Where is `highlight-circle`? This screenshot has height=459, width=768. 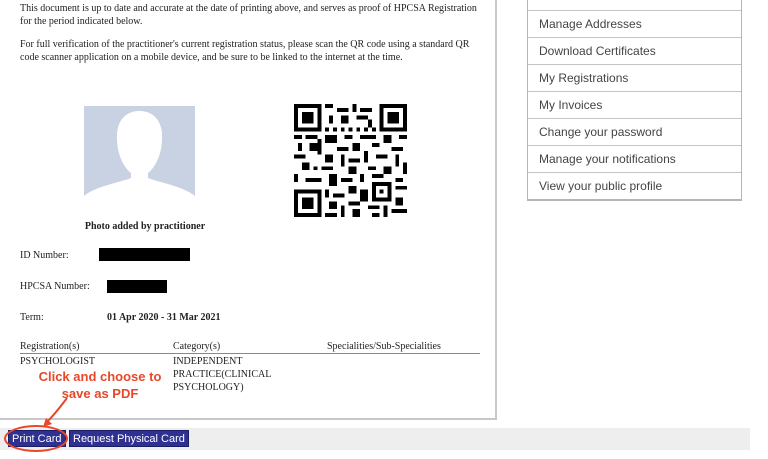
highlight-circle is located at coordinates (36, 438).